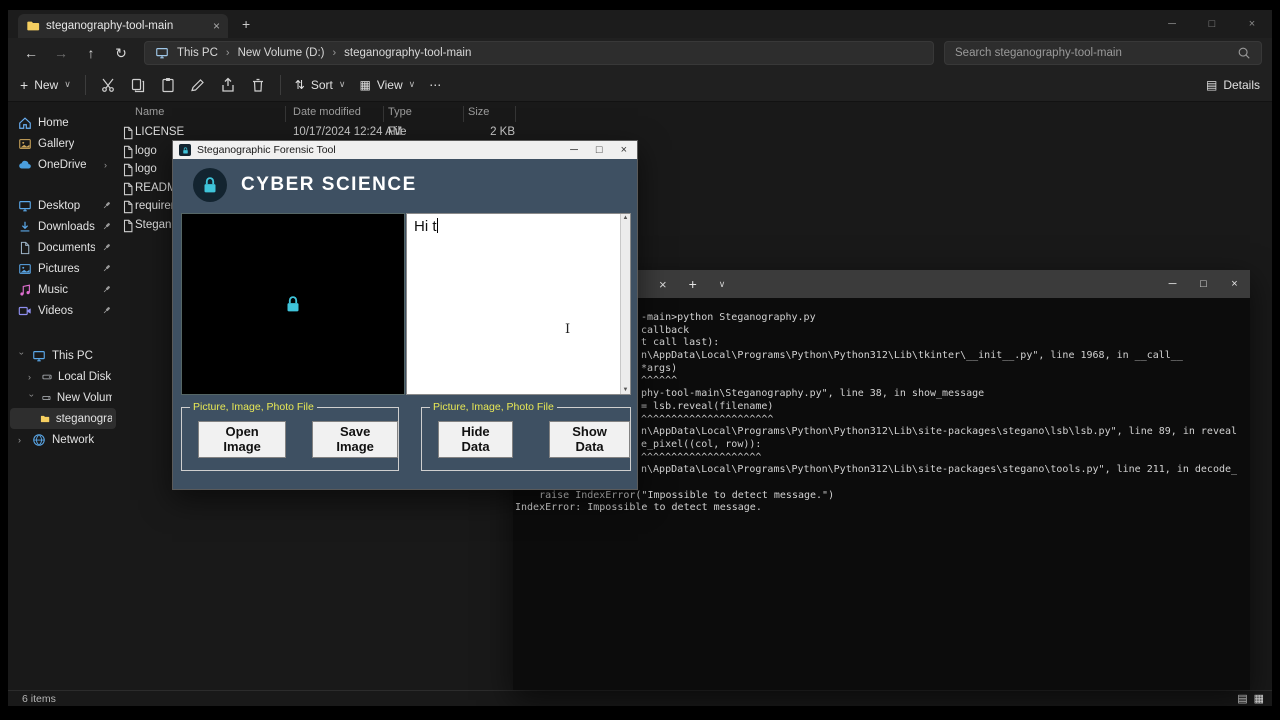  I want to click on sidebar-item-documents: Documents, so click(63, 247).